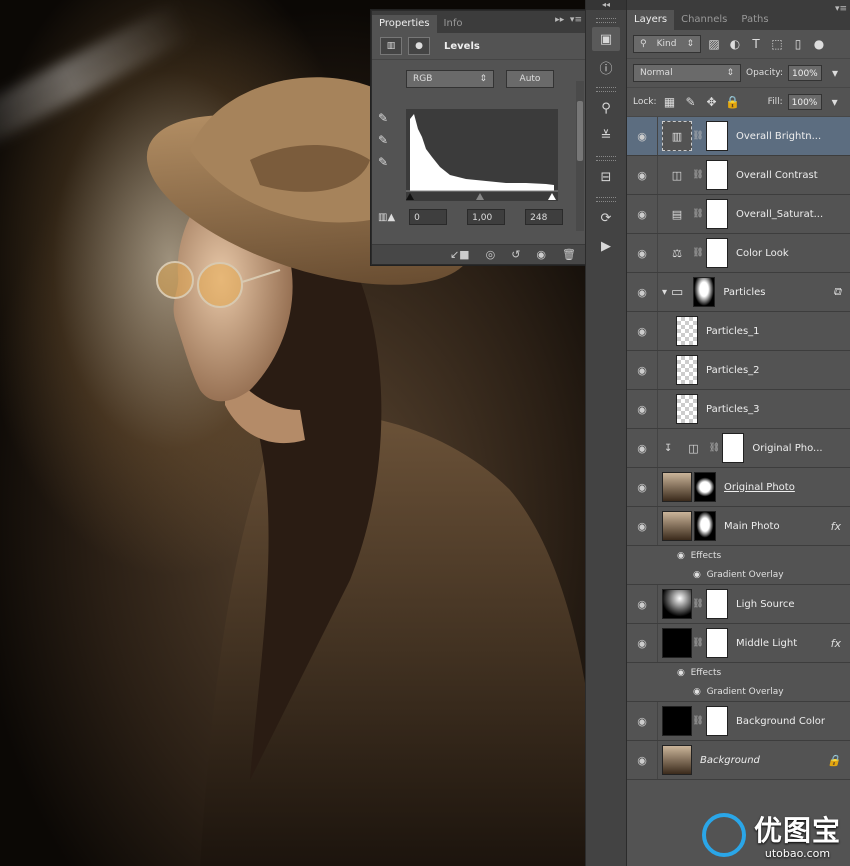  What do you see at coordinates (460, 254) in the screenshot?
I see `clip-to-layer-icon: ↙■` at bounding box center [460, 254].